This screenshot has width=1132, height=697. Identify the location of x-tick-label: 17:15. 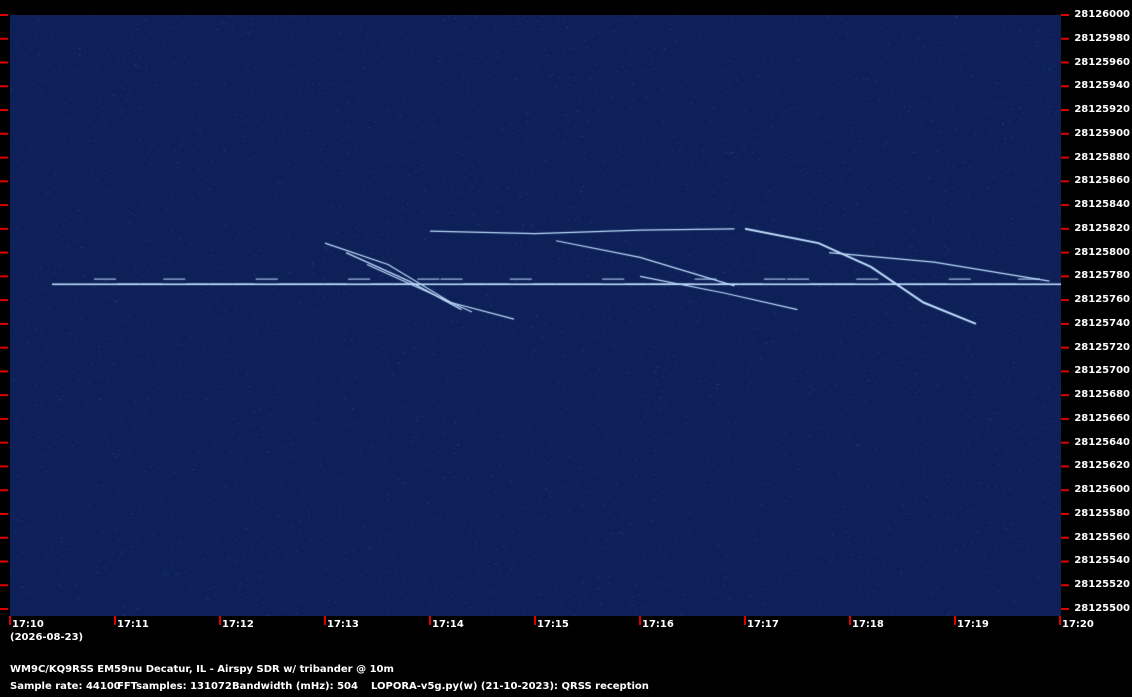
(553, 624).